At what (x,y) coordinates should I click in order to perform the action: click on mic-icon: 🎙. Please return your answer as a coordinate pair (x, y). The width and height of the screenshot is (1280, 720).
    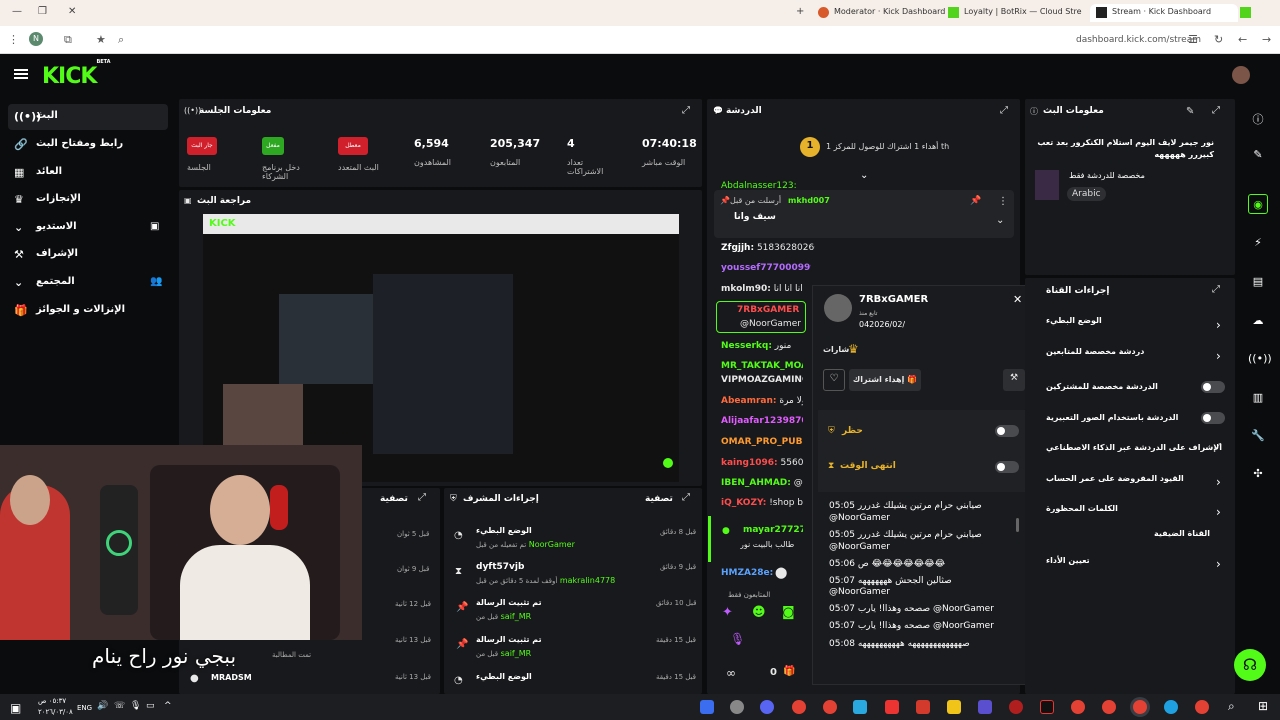
    Looking at the image, I should click on (737, 639).